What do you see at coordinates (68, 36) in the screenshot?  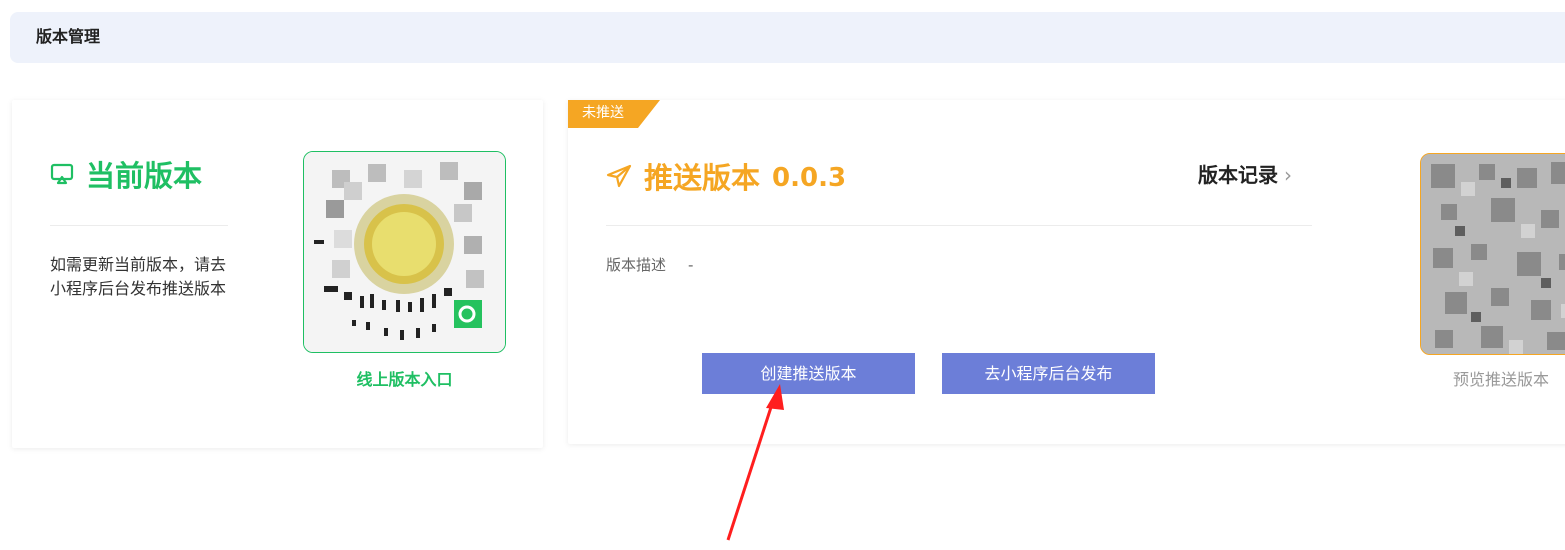 I see `page-title: 版本管理` at bounding box center [68, 36].